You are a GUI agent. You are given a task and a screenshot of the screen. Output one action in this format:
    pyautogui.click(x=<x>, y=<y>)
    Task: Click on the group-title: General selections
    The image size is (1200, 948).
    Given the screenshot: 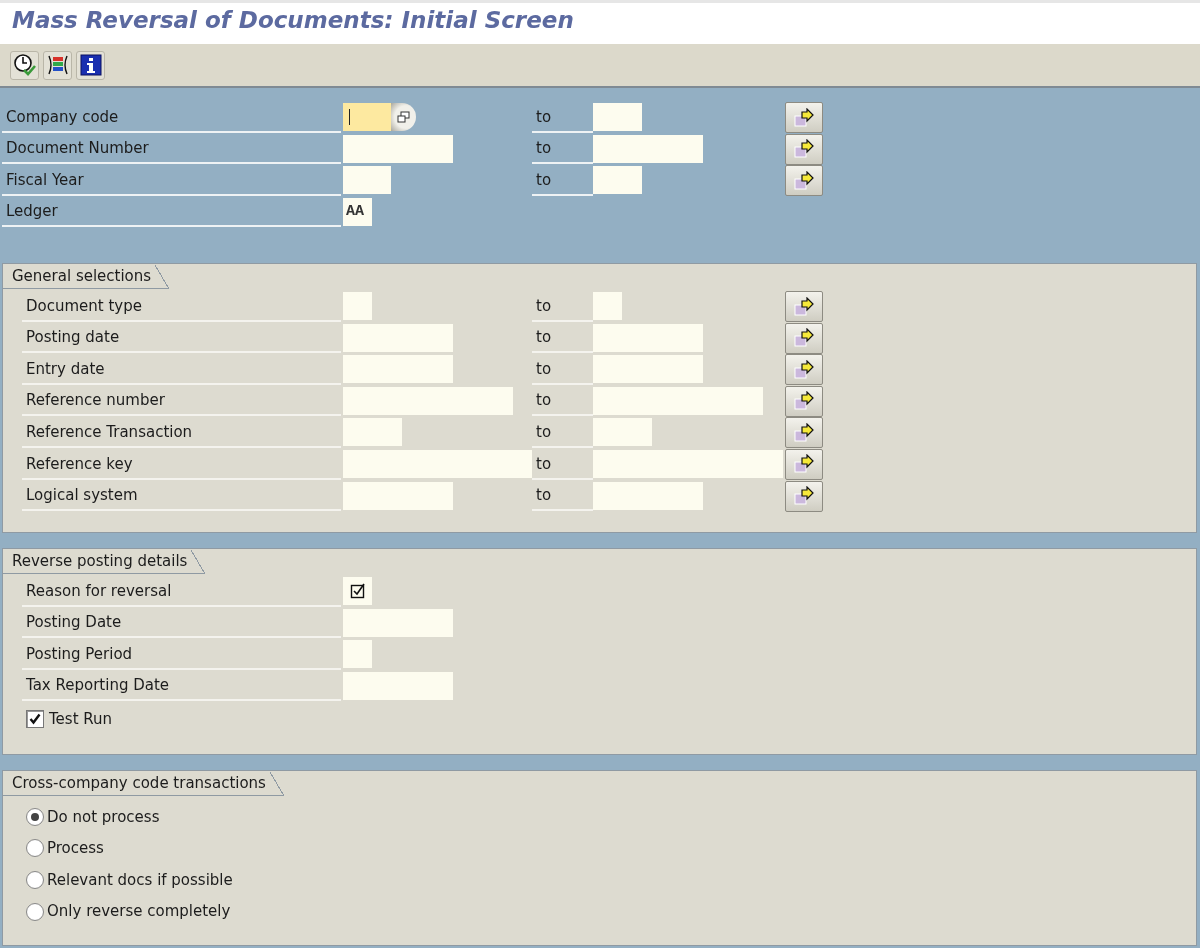 What is the action you would take?
    pyautogui.click(x=86, y=276)
    